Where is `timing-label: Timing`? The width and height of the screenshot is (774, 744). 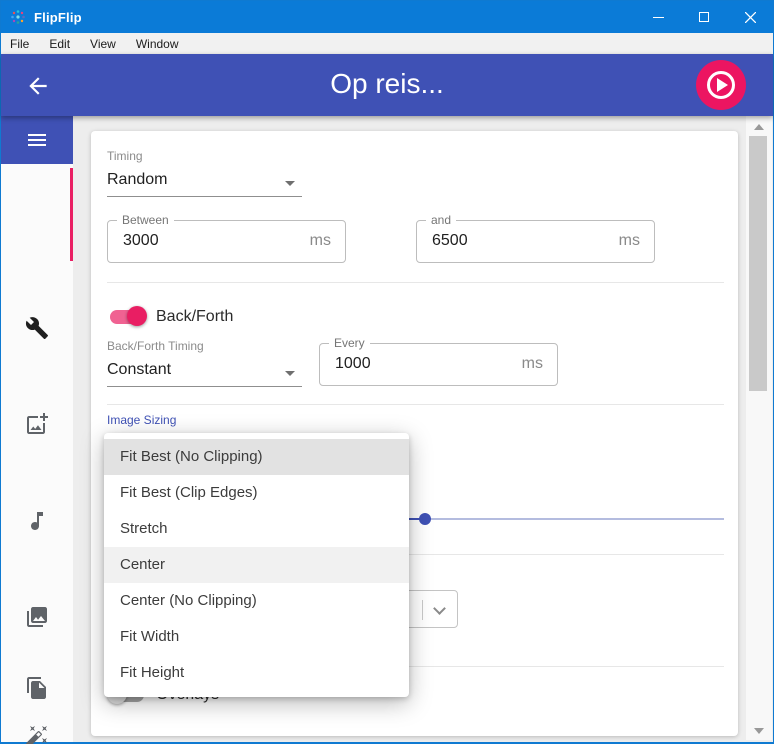 timing-label: Timing is located at coordinates (125, 156).